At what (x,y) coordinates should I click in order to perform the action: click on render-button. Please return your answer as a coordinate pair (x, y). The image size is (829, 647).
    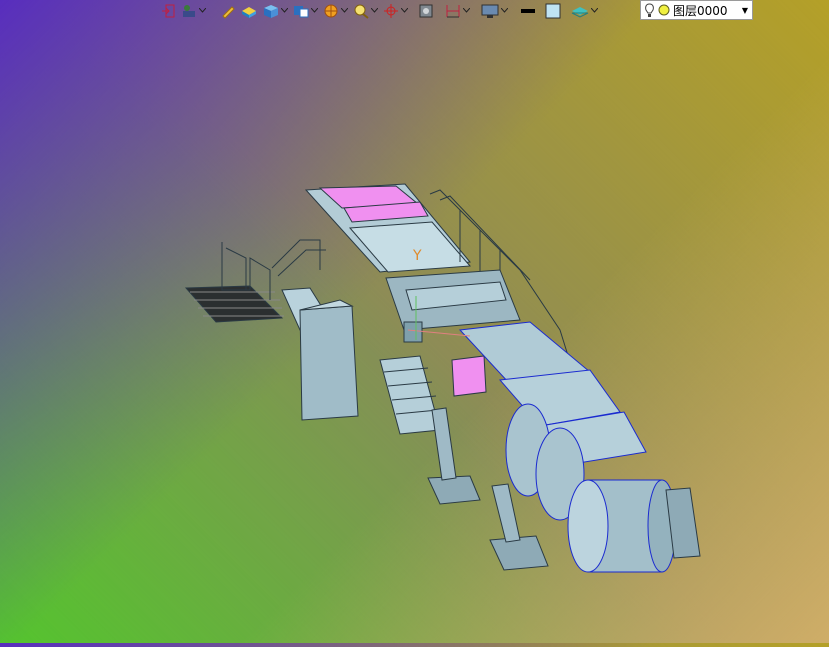
    Looking at the image, I should click on (426, 11).